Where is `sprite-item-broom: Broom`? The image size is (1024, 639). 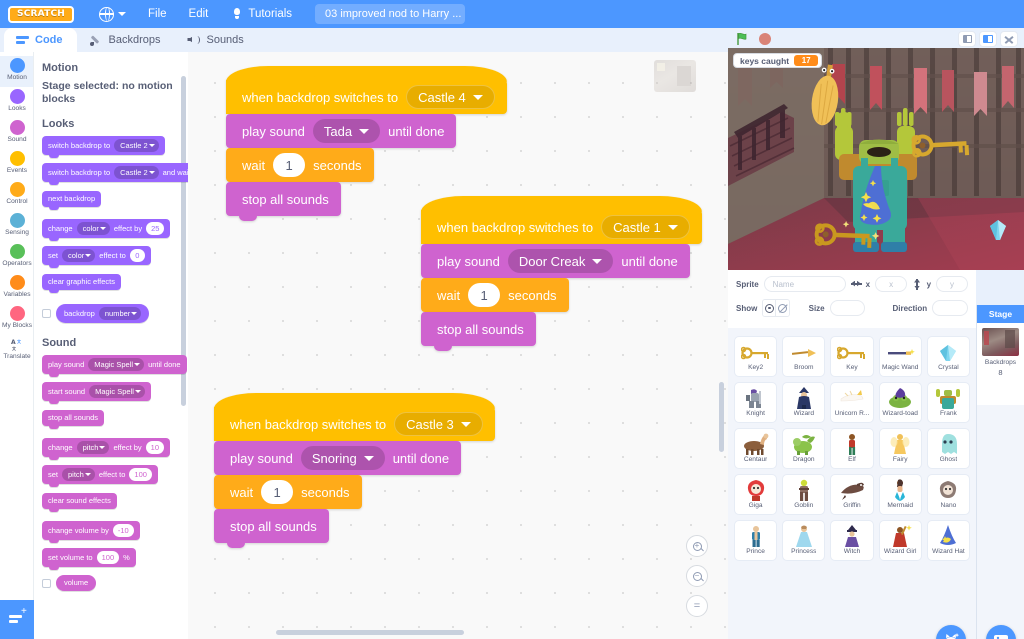 sprite-item-broom: Broom is located at coordinates (804, 356).